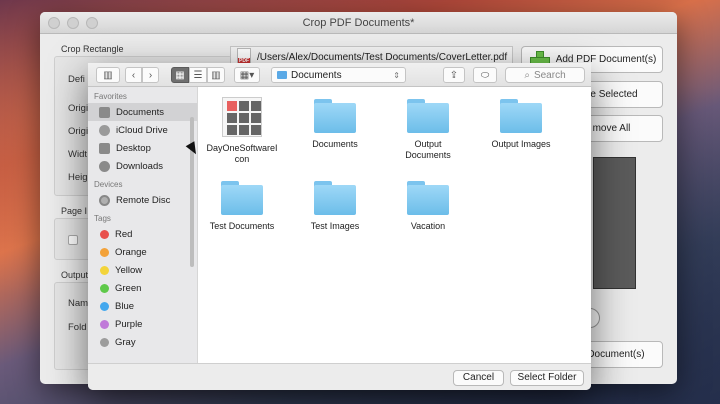  I want to click on crop-rectangle-title: Crop Rectangle, so click(92, 49).